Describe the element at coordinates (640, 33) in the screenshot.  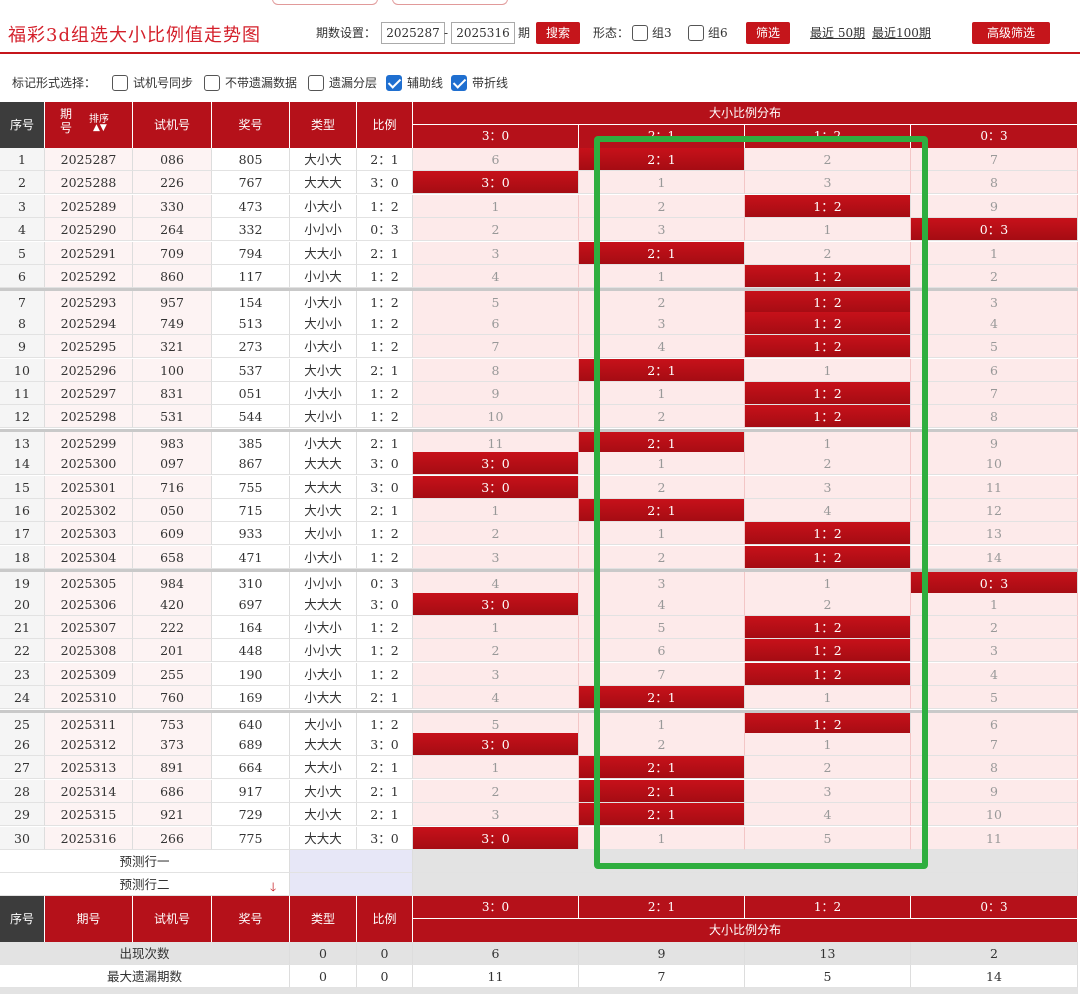
I see `group3-checkbox` at that location.